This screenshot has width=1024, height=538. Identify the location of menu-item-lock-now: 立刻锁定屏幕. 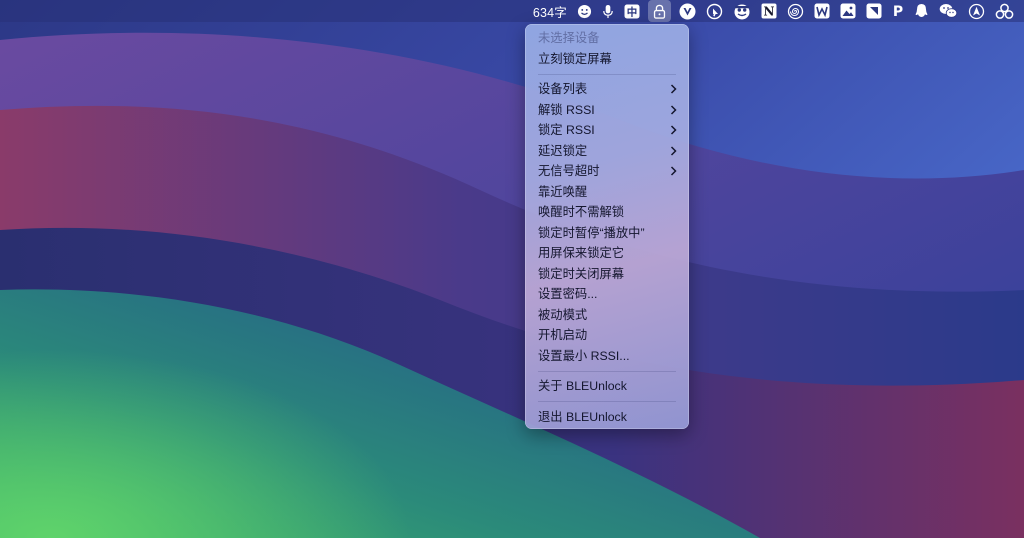
(607, 59).